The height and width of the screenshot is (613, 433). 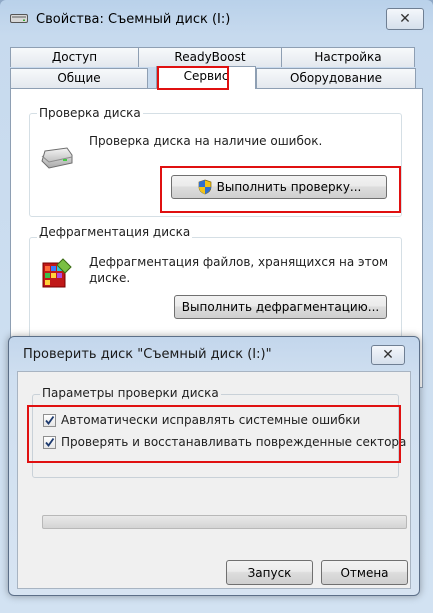 I want to click on tab-access: Доступ, so click(x=74, y=57).